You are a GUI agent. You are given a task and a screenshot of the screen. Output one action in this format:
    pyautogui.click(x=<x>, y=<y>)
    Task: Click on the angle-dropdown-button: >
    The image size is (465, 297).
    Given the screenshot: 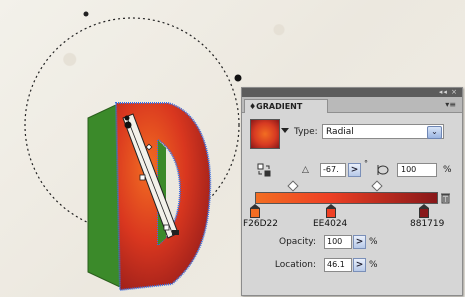 What is the action you would take?
    pyautogui.click(x=354, y=170)
    